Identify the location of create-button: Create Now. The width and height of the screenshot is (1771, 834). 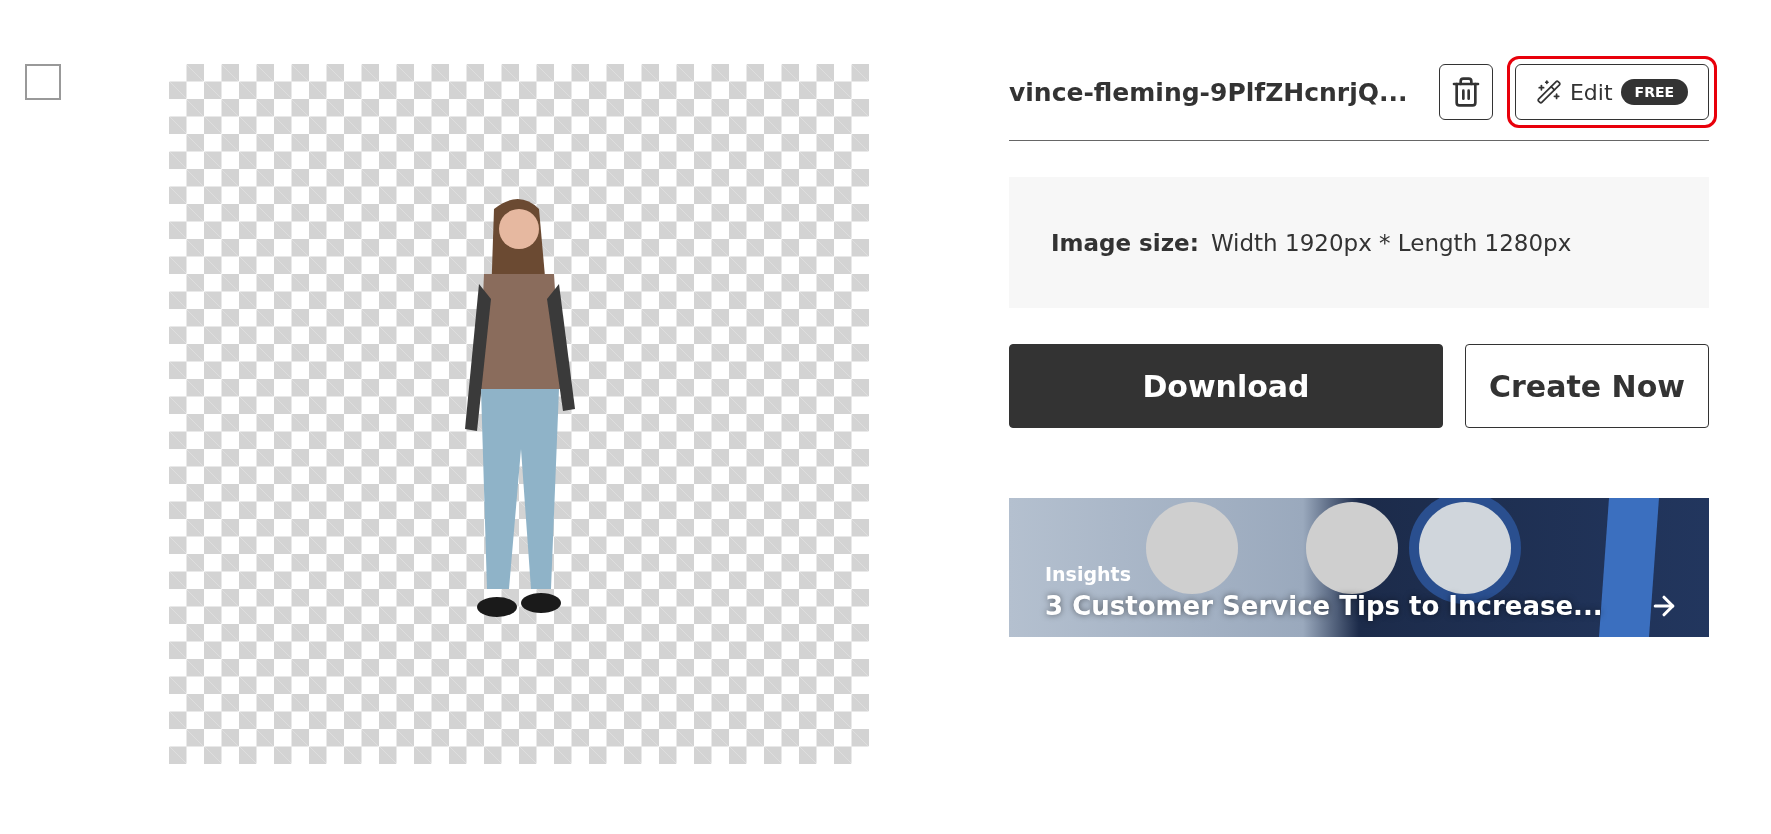
(1587, 386).